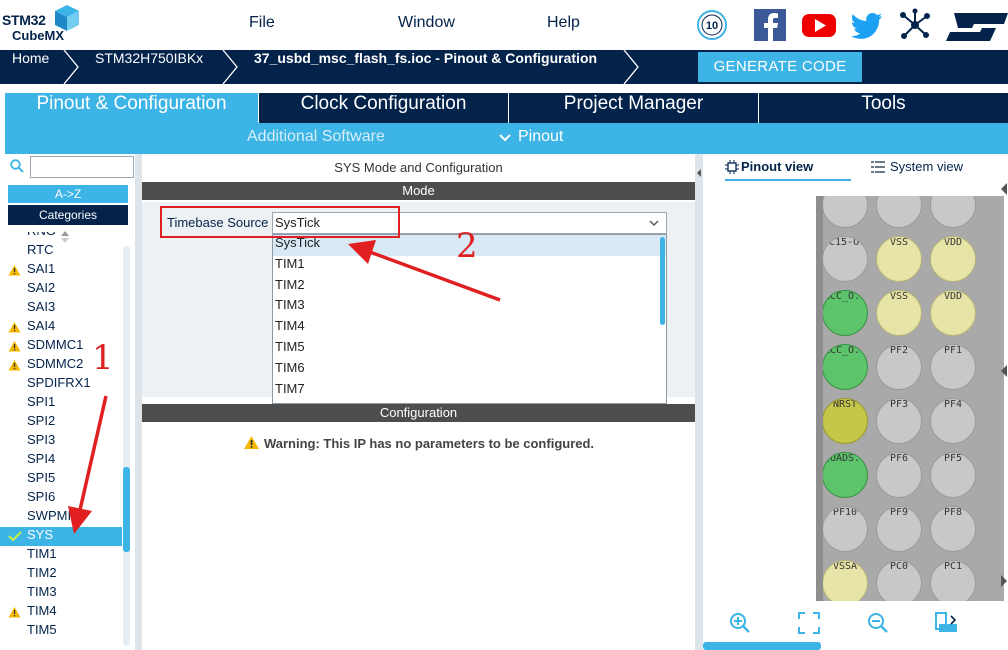 This screenshot has width=1008, height=650. What do you see at coordinates (61, 555) in the screenshot?
I see `sidebar-item-tim1: TIM1` at bounding box center [61, 555].